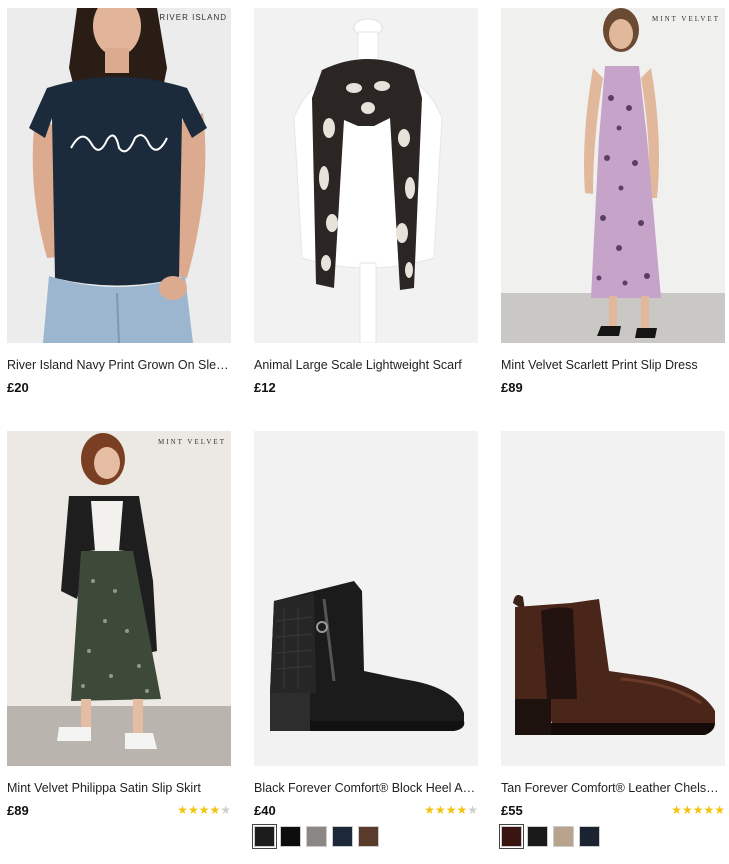  What do you see at coordinates (613, 387) in the screenshot?
I see `price-row: £89` at bounding box center [613, 387].